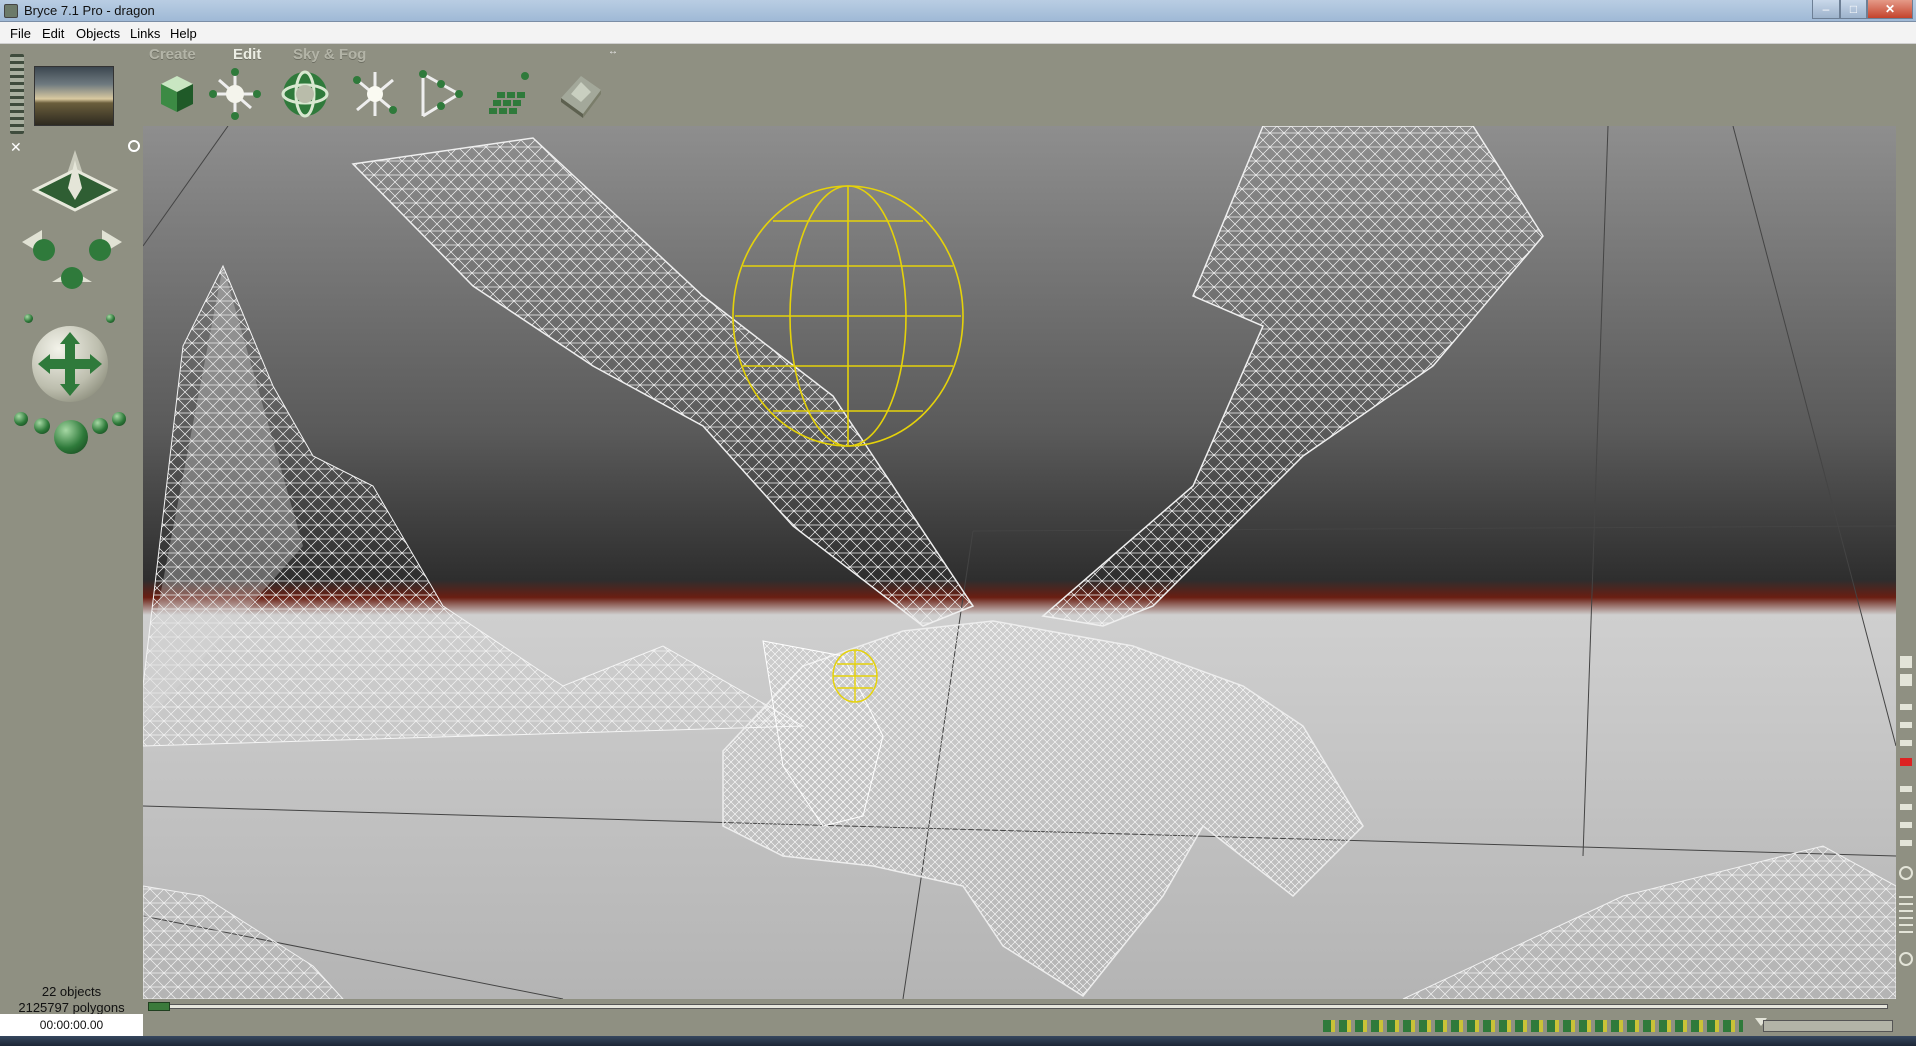 The height and width of the screenshot is (1046, 1916). Describe the element at coordinates (1826, 9) in the screenshot. I see `minimize-button: –` at that location.